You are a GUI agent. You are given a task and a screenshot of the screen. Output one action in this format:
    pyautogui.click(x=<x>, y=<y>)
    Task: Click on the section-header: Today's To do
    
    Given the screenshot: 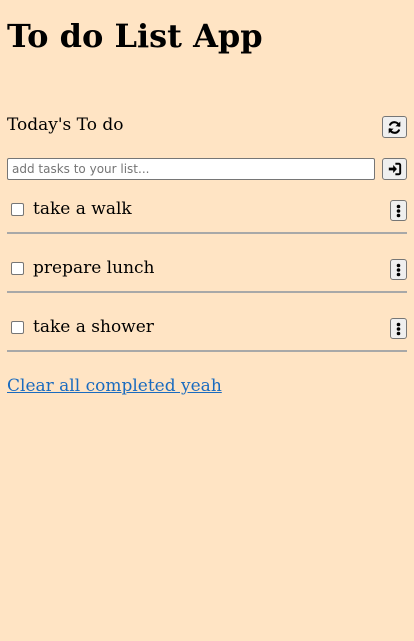 What is the action you would take?
    pyautogui.click(x=207, y=126)
    